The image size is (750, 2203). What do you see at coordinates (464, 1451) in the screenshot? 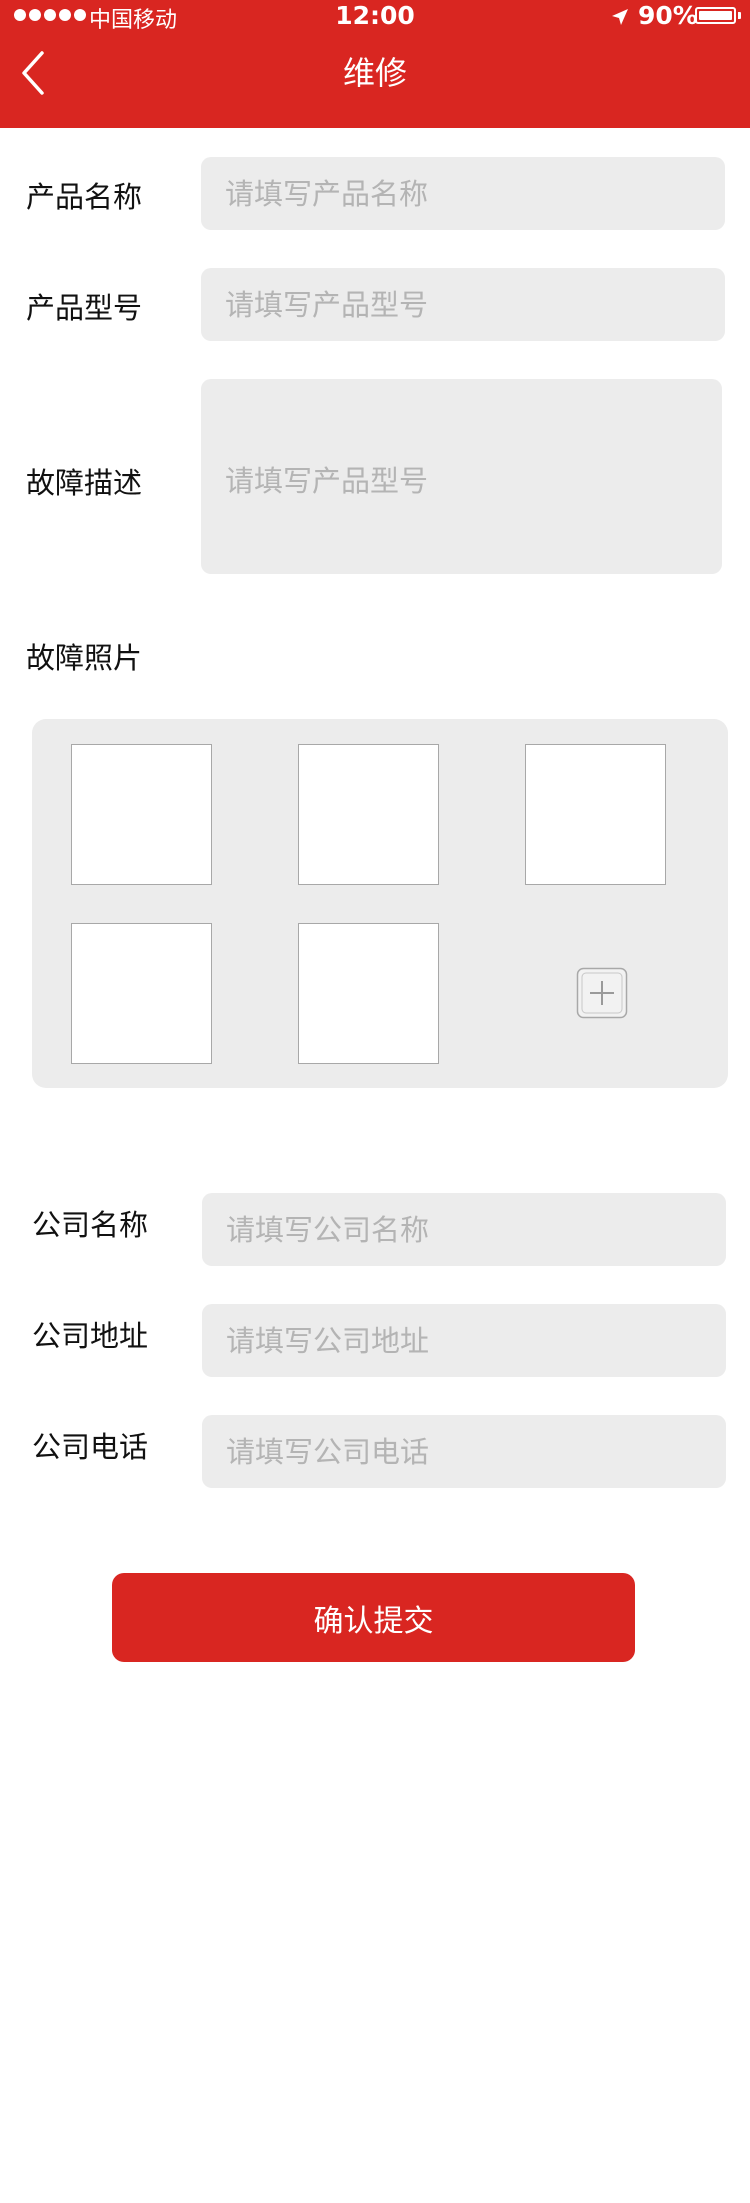
I see `company-phone-input` at bounding box center [464, 1451].